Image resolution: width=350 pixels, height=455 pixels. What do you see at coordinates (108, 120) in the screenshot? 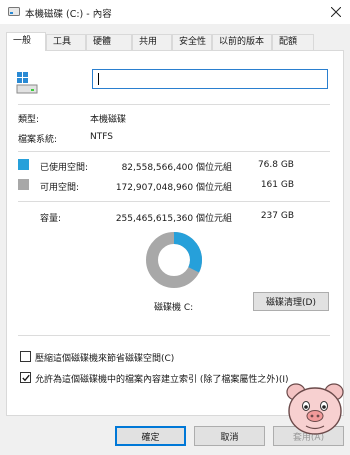
I see `type-value: 本機磁碟` at bounding box center [108, 120].